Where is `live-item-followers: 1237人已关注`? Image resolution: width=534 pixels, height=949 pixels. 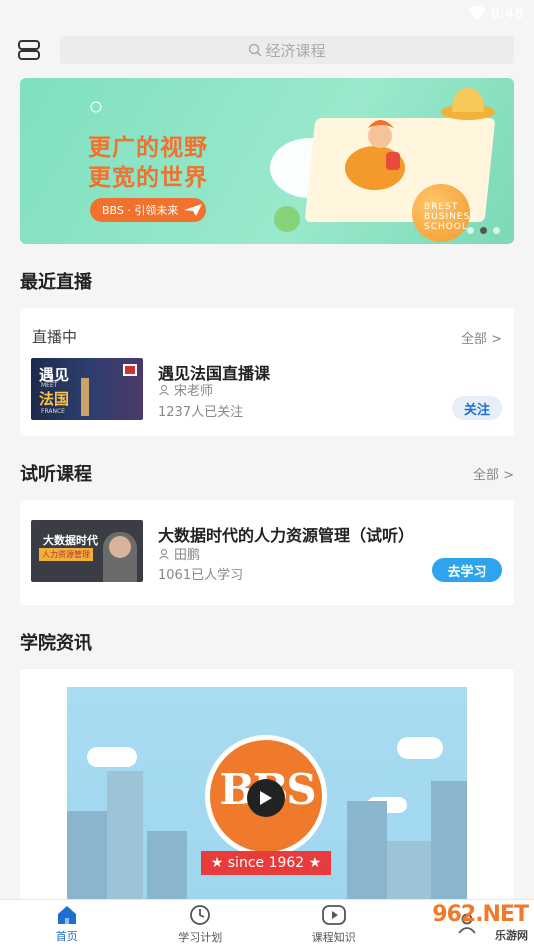
live-item-followers: 1237人已关注 is located at coordinates (201, 412).